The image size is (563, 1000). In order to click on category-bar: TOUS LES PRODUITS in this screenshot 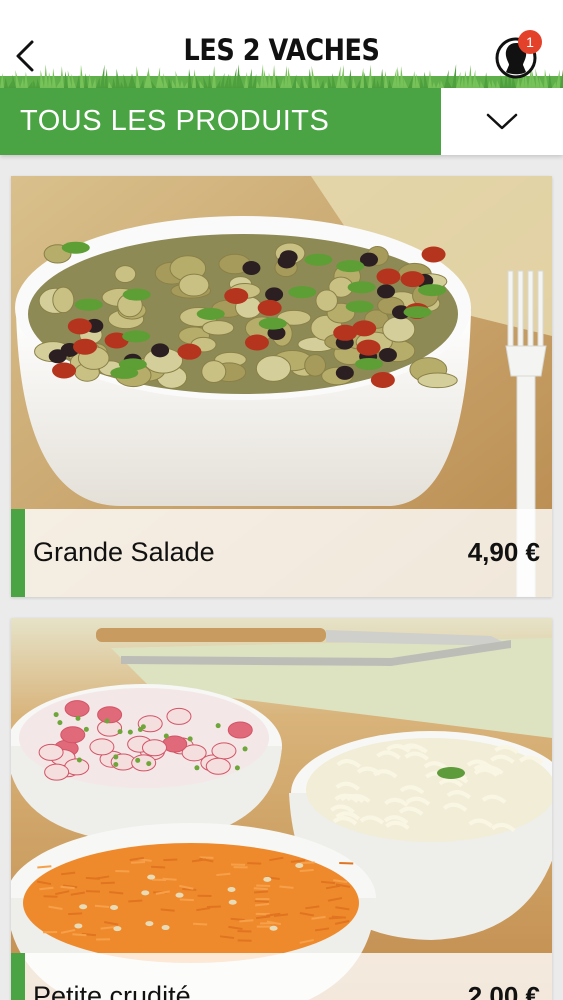, I will do `click(281, 121)`.